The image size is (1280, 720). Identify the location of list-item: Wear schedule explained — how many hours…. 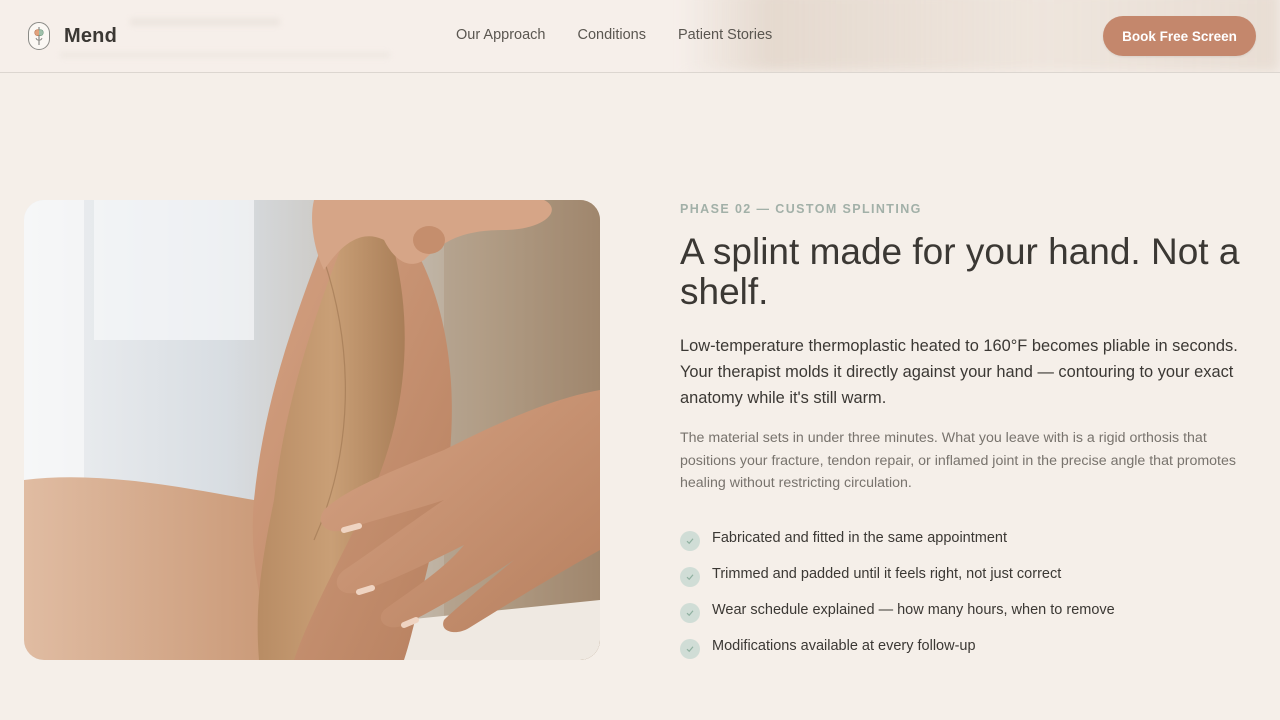
(897, 618).